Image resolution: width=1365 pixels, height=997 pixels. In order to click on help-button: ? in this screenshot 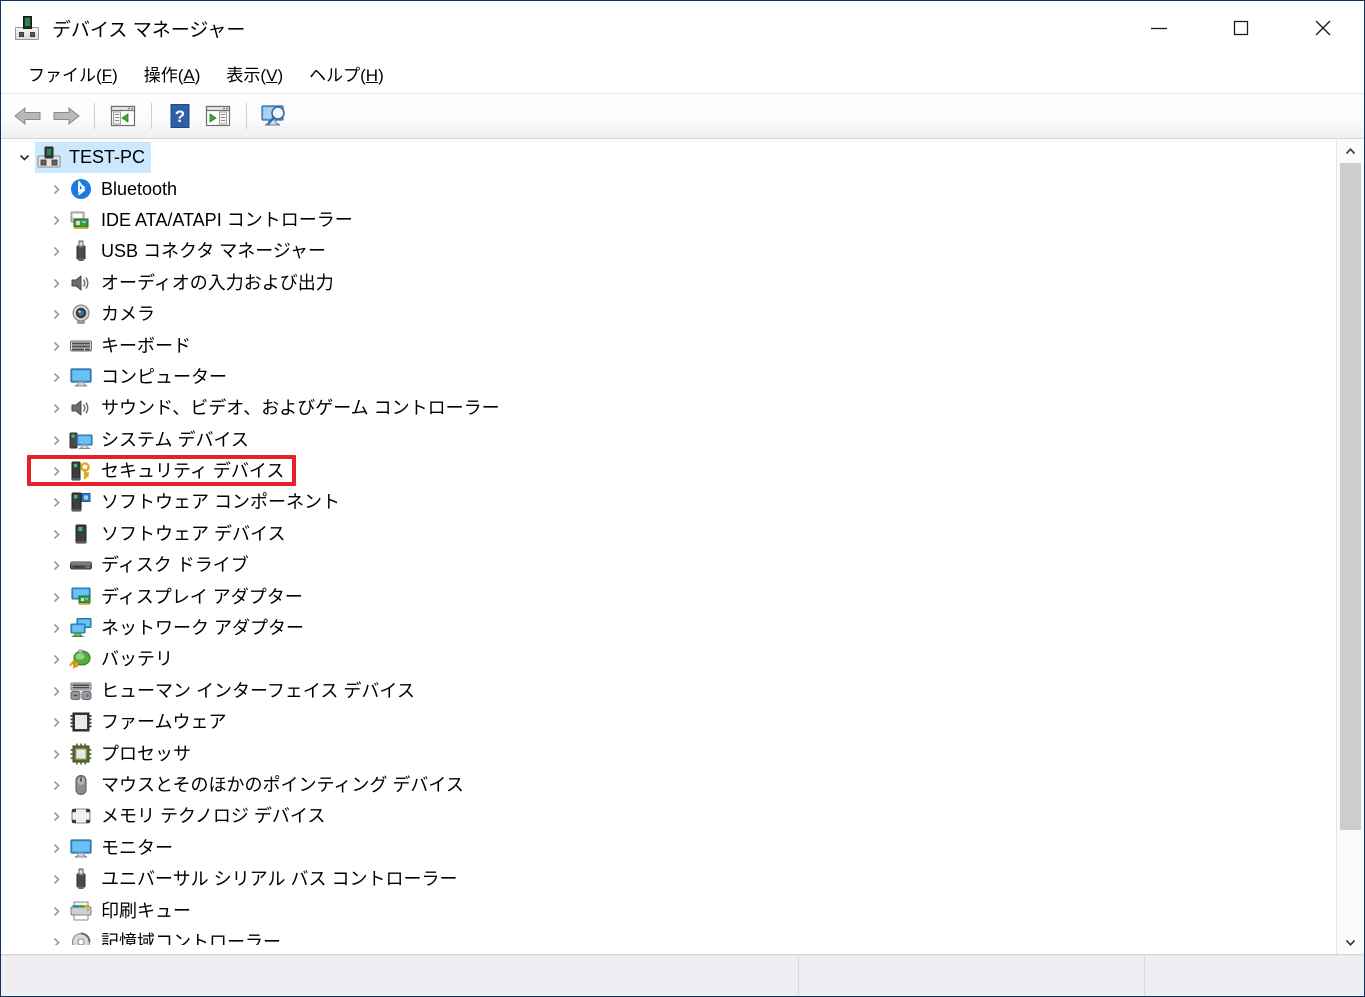, I will do `click(180, 116)`.